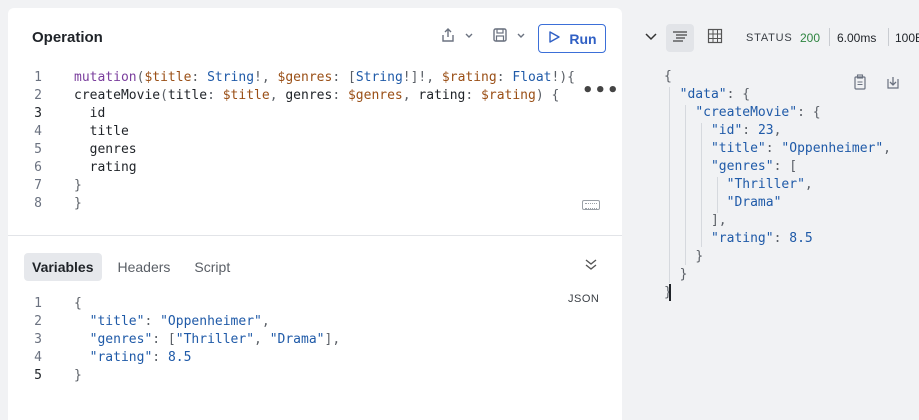 The image size is (919, 420). I want to click on code-token: "rating", so click(742, 238).